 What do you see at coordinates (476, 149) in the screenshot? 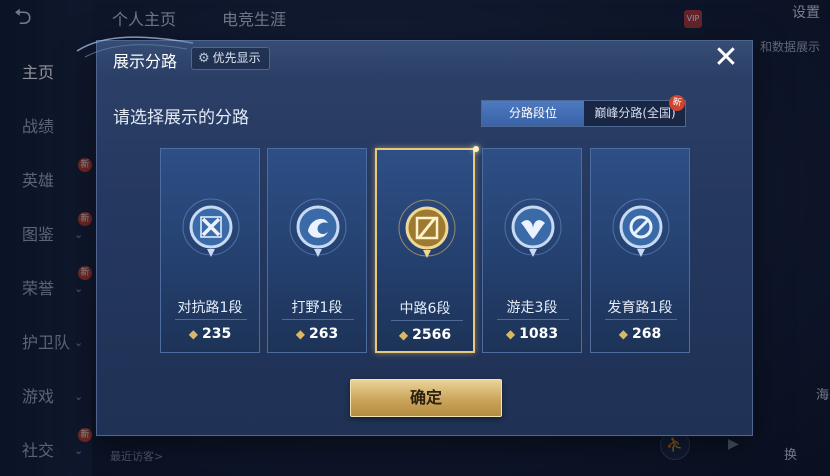
I see `selected-sparkle-icon` at bounding box center [476, 149].